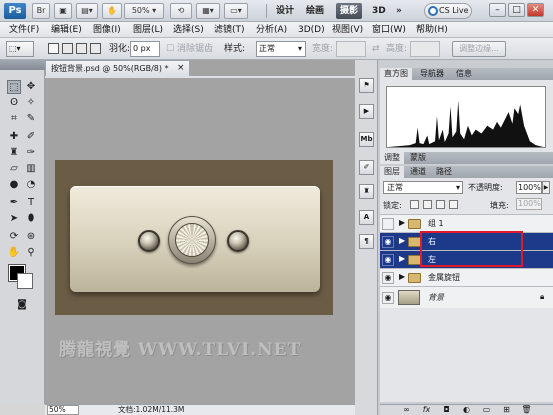  I want to click on tool-preset-picker: ⬚▾, so click(20, 49).